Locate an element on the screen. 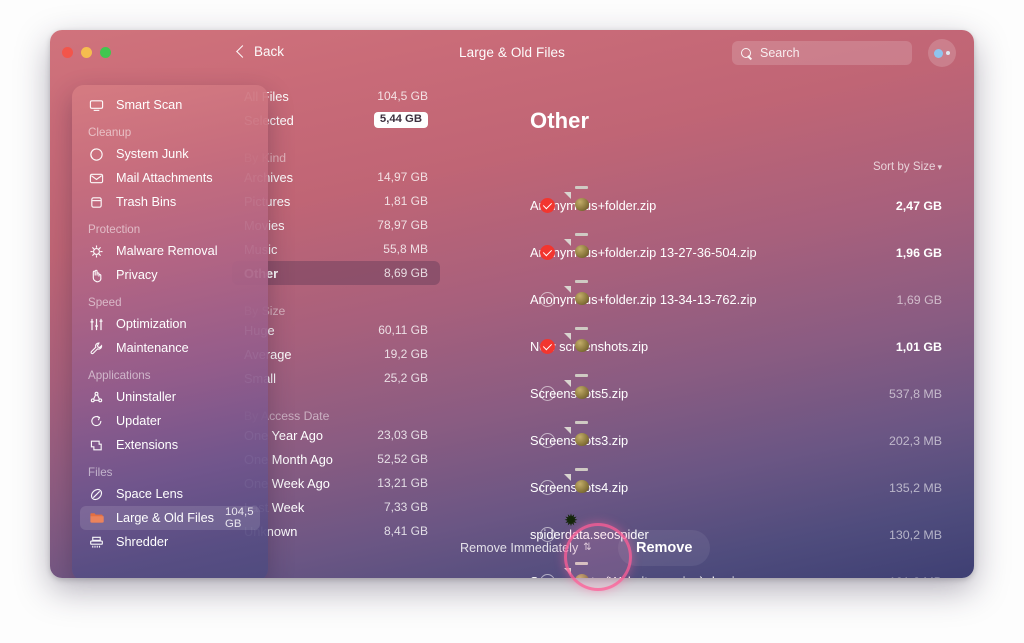 The height and width of the screenshot is (643, 1024). sidebar-item-mail-attachments: Mail Attachments is located at coordinates (170, 178).